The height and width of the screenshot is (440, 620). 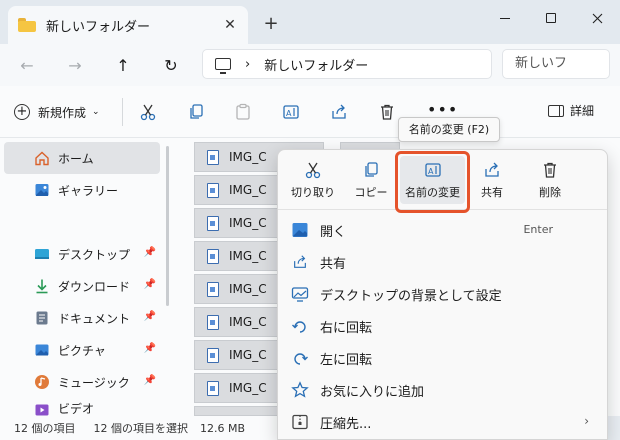 I want to click on forward-button: →, so click(x=75, y=65).